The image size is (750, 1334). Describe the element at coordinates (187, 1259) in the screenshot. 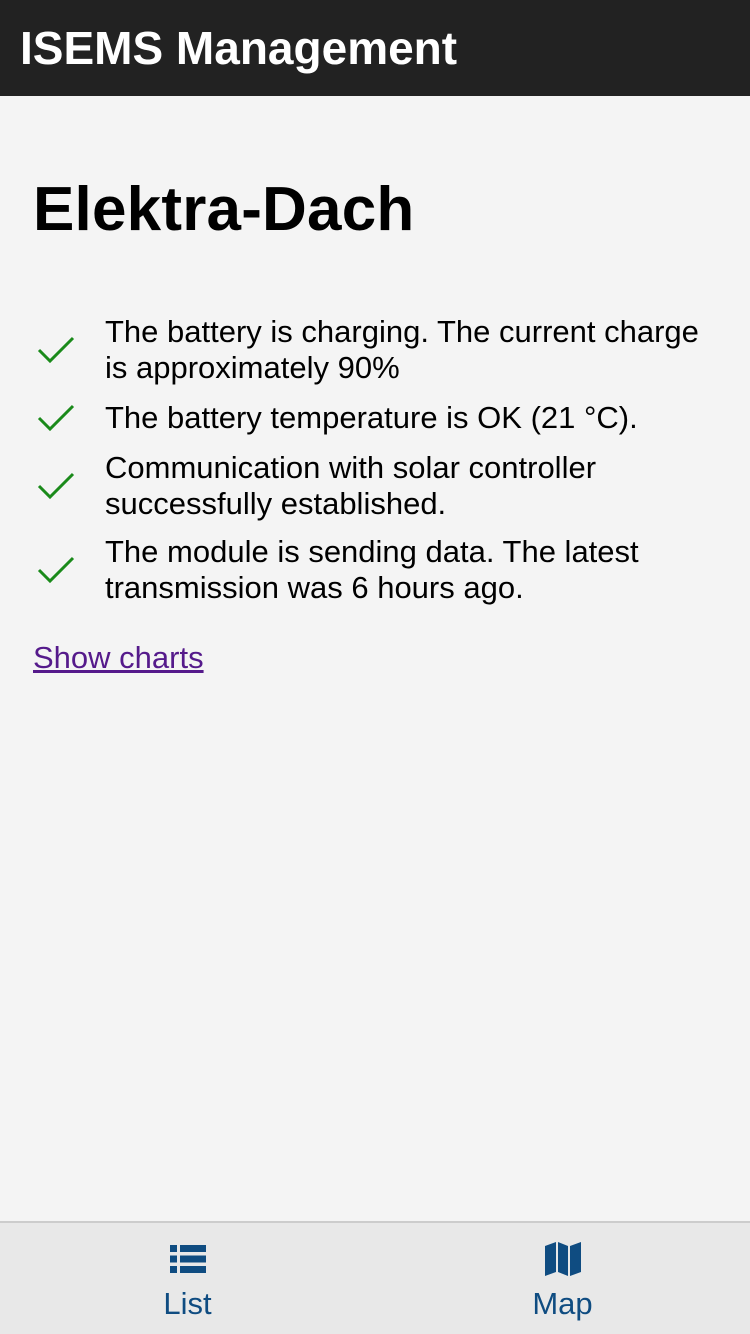

I see `list-icon` at that location.